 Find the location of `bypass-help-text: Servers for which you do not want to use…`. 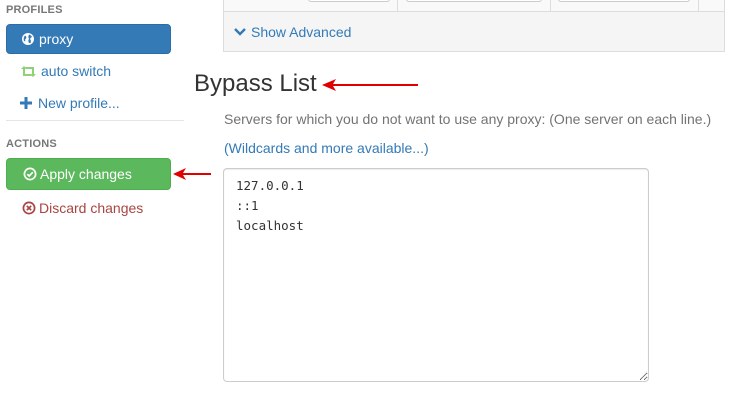

bypass-help-text: Servers for which you do not want to use… is located at coordinates (468, 119).